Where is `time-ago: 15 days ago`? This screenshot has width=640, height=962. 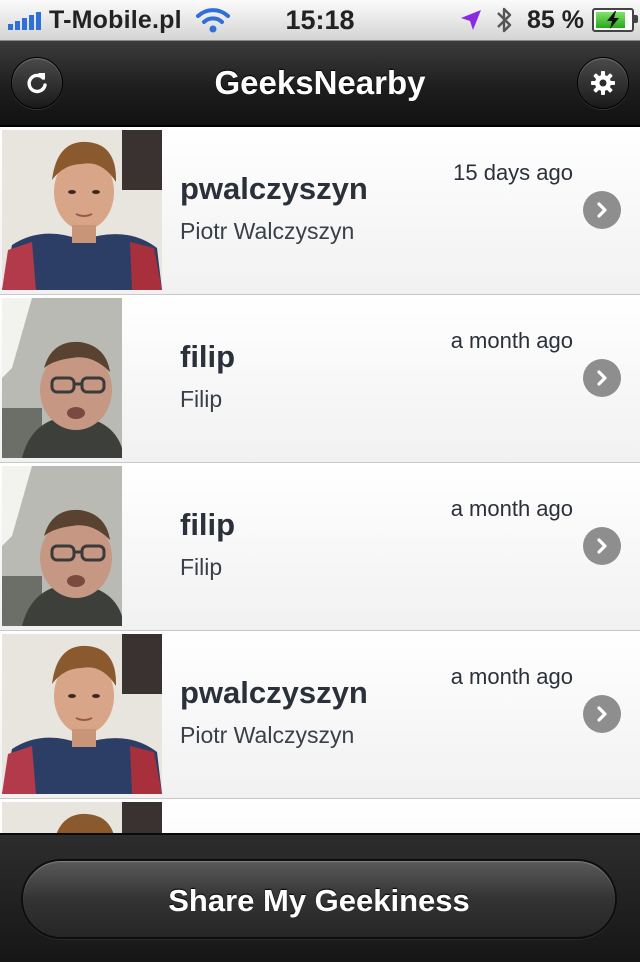 time-ago: 15 days ago is located at coordinates (513, 172).